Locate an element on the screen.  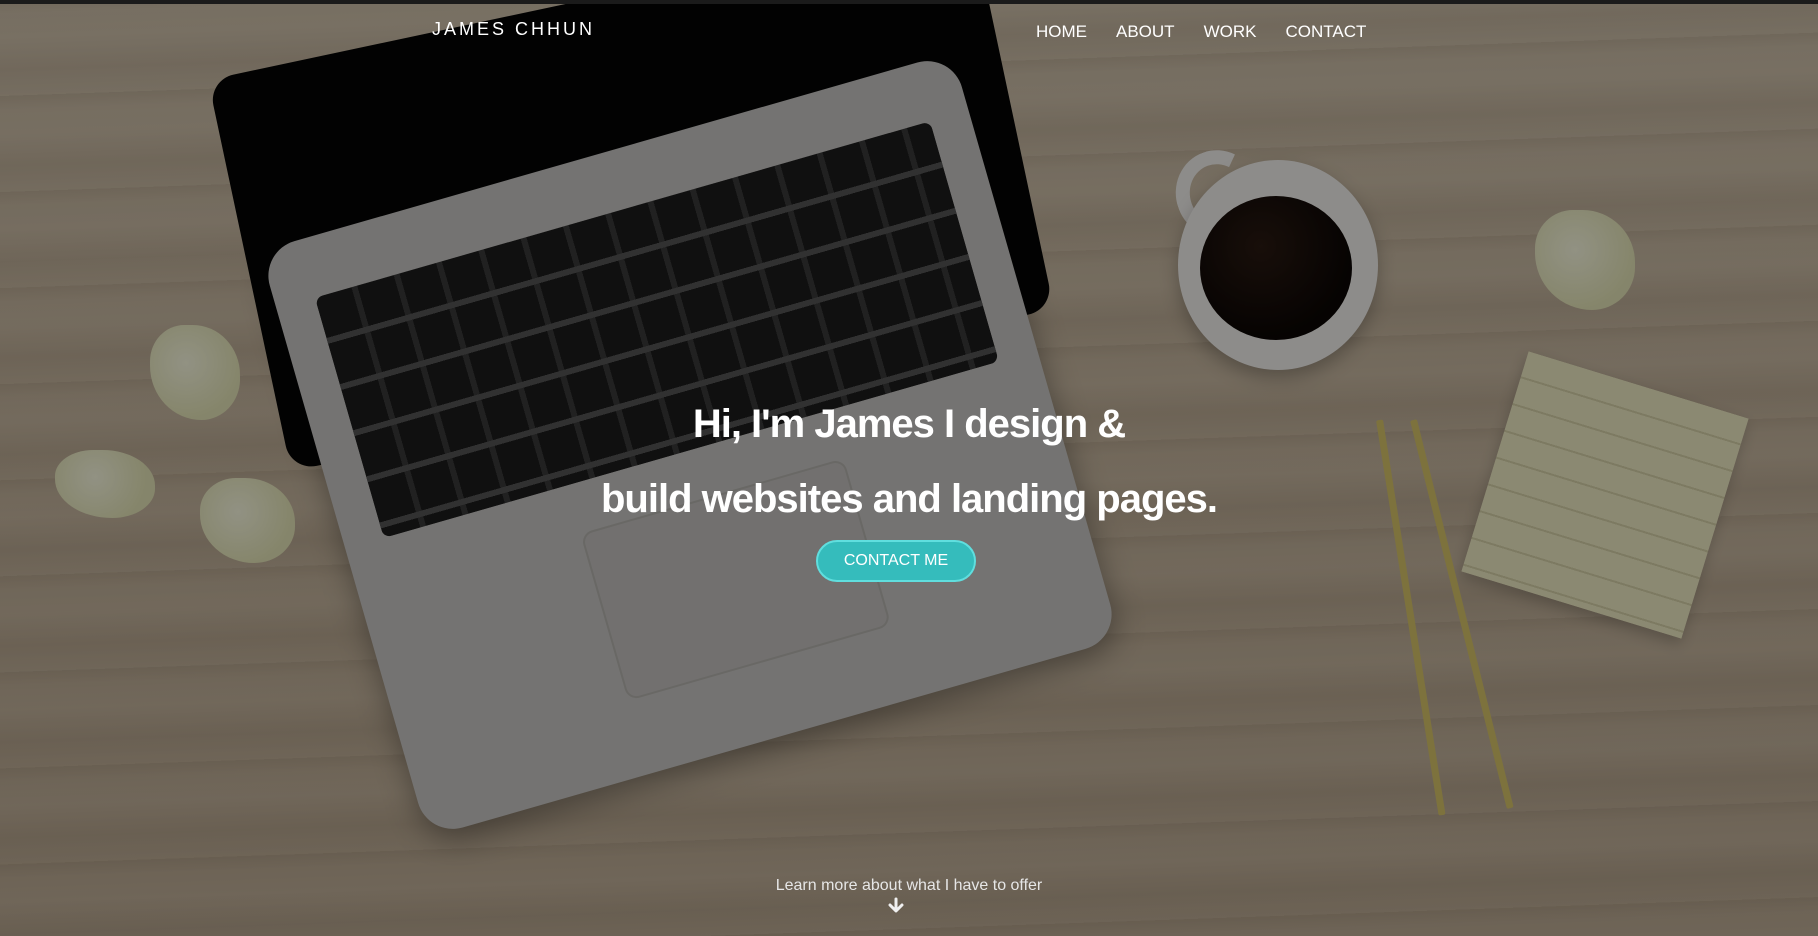
learn-more-link: Learn more about what I have to offer is located at coordinates (909, 886).